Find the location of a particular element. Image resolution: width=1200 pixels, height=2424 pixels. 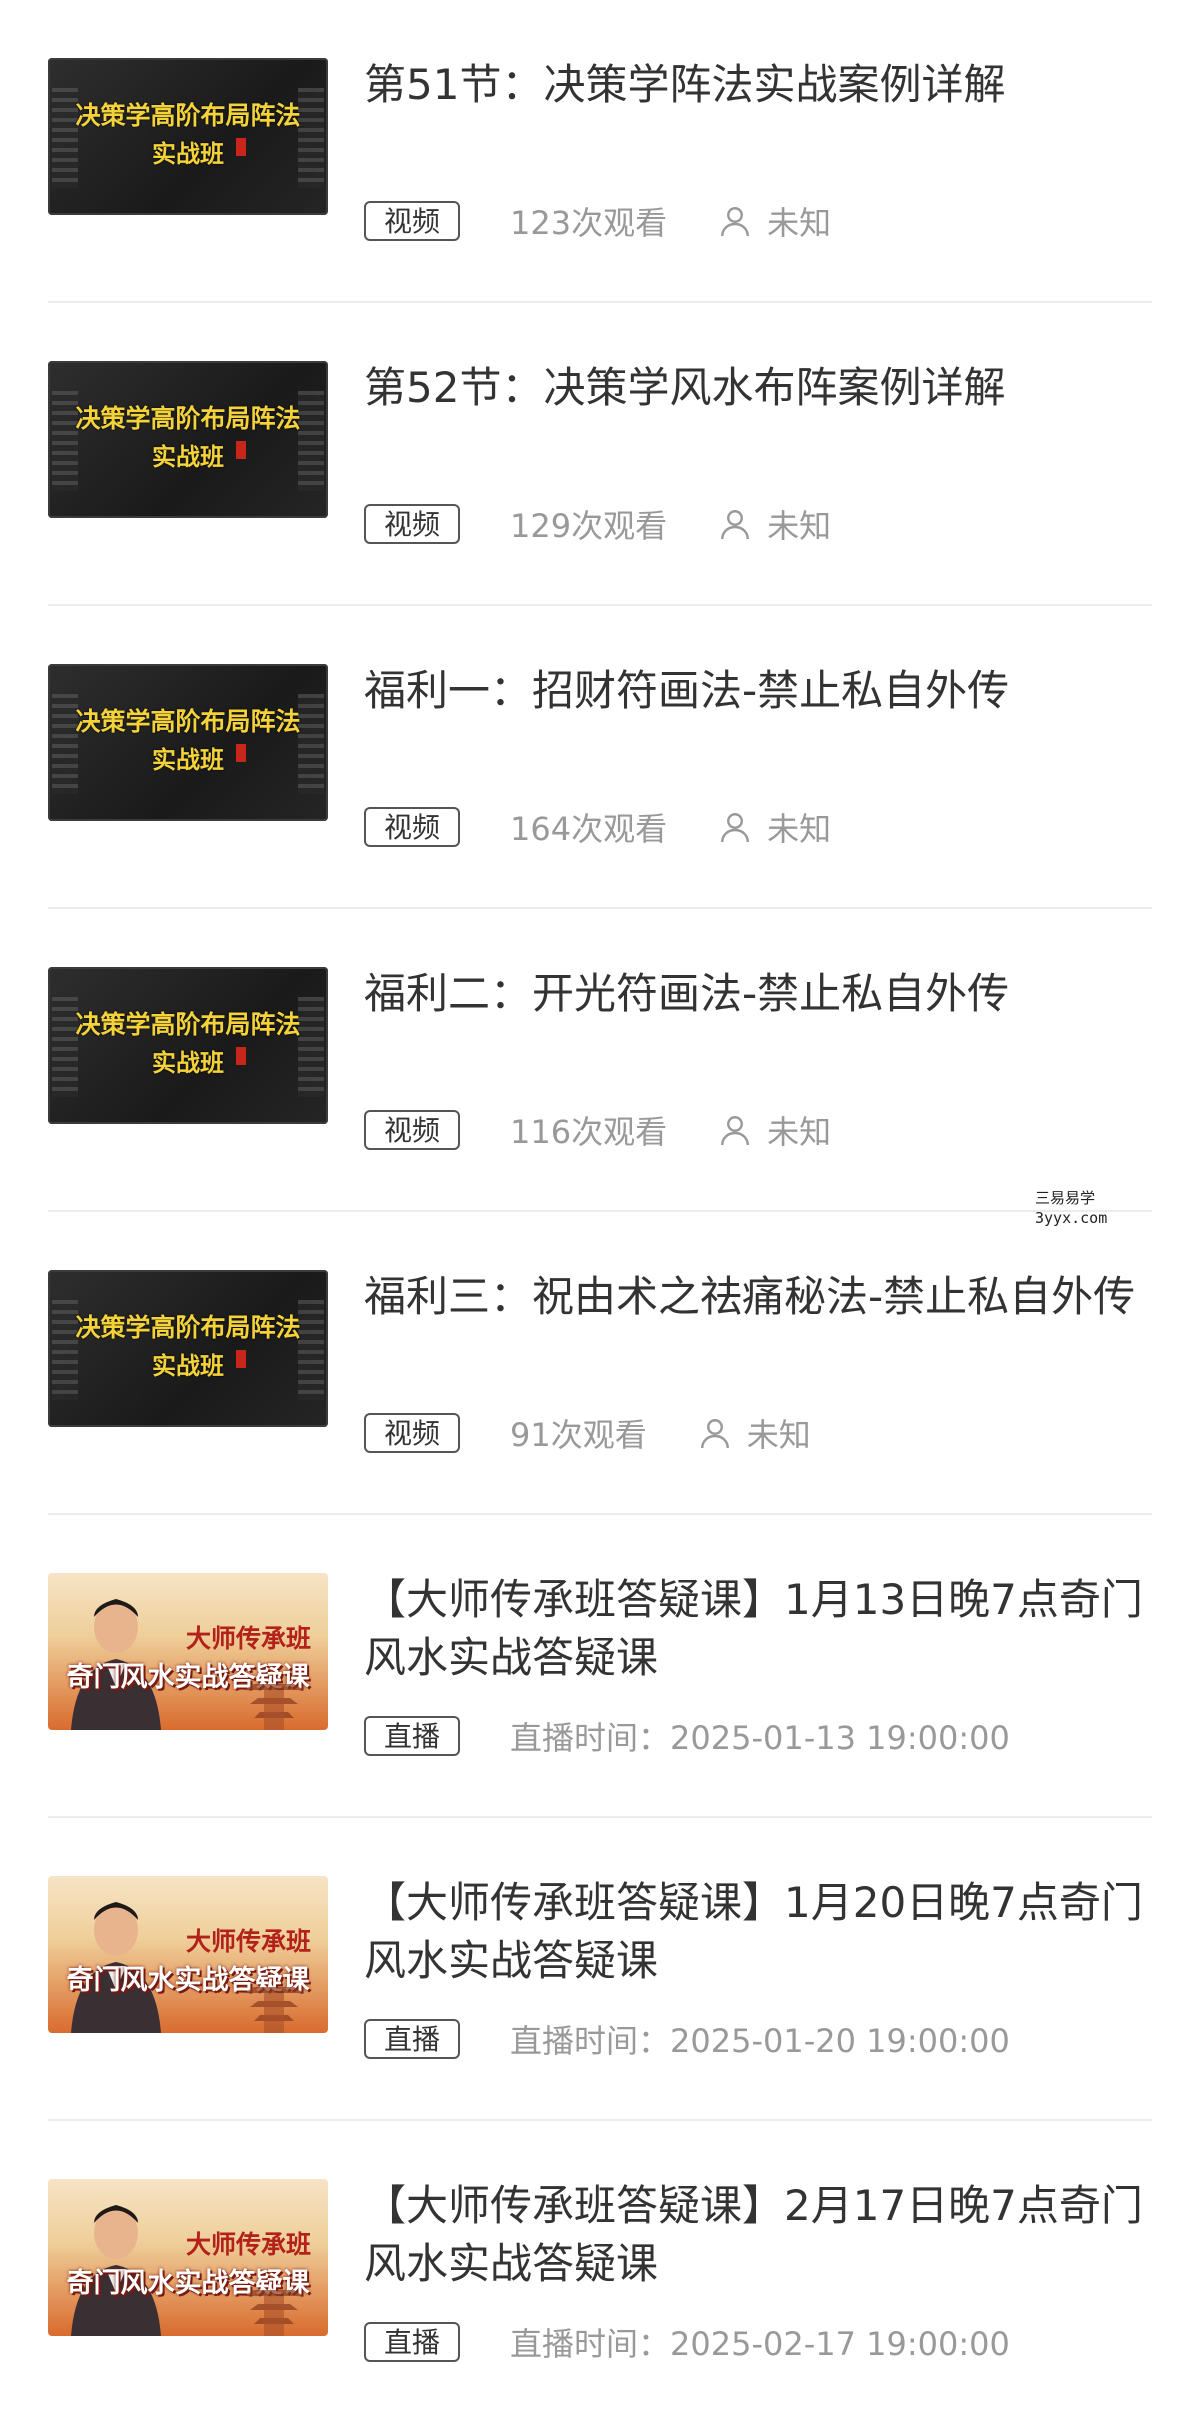

view-count: 164次观看 is located at coordinates (589, 829).